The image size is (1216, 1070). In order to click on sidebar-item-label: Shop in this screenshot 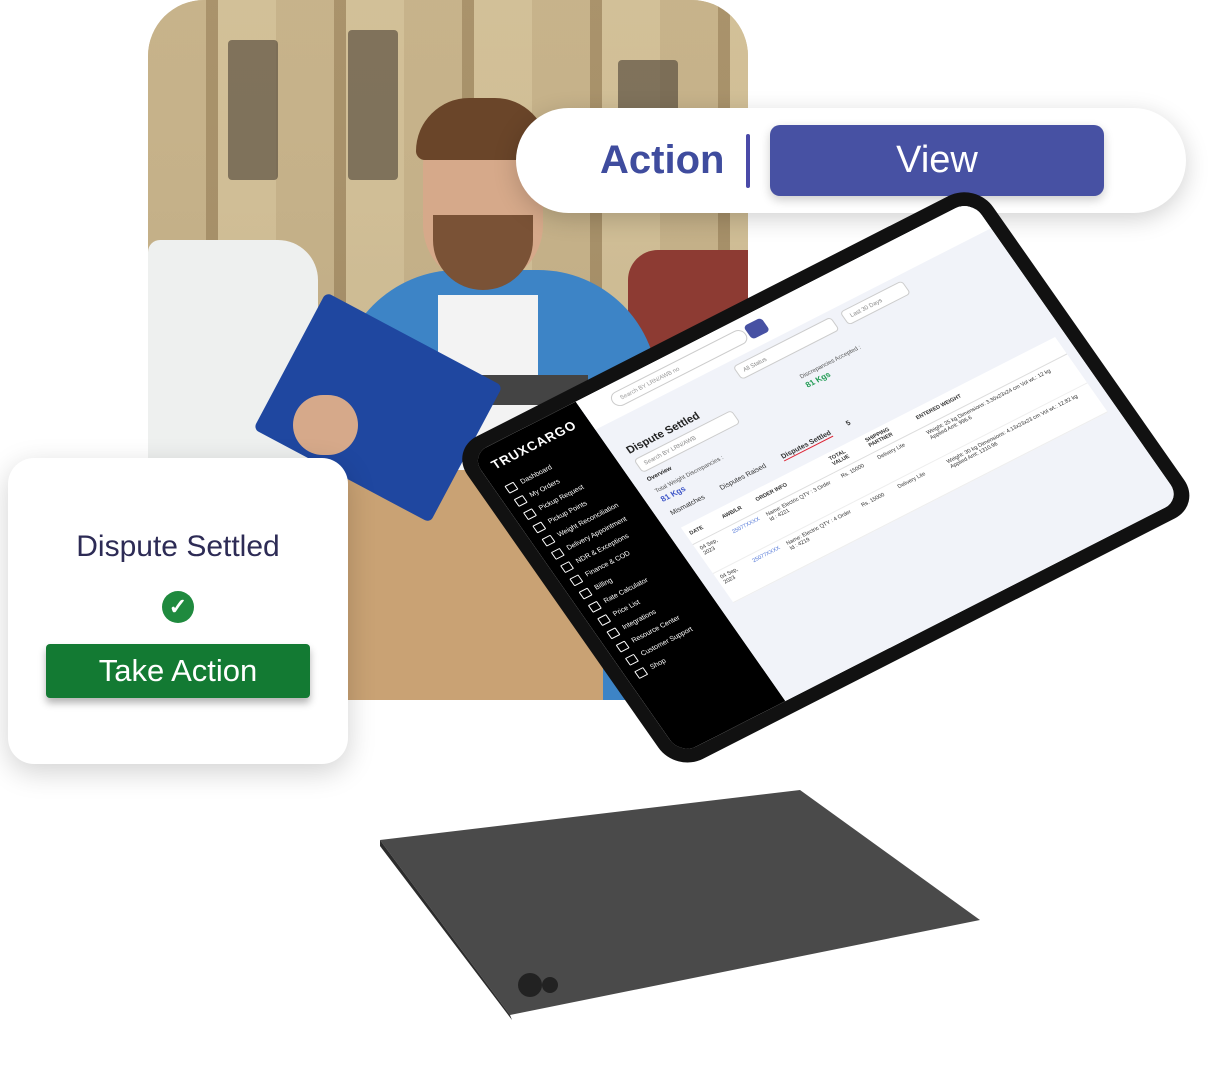, I will do `click(658, 664)`.